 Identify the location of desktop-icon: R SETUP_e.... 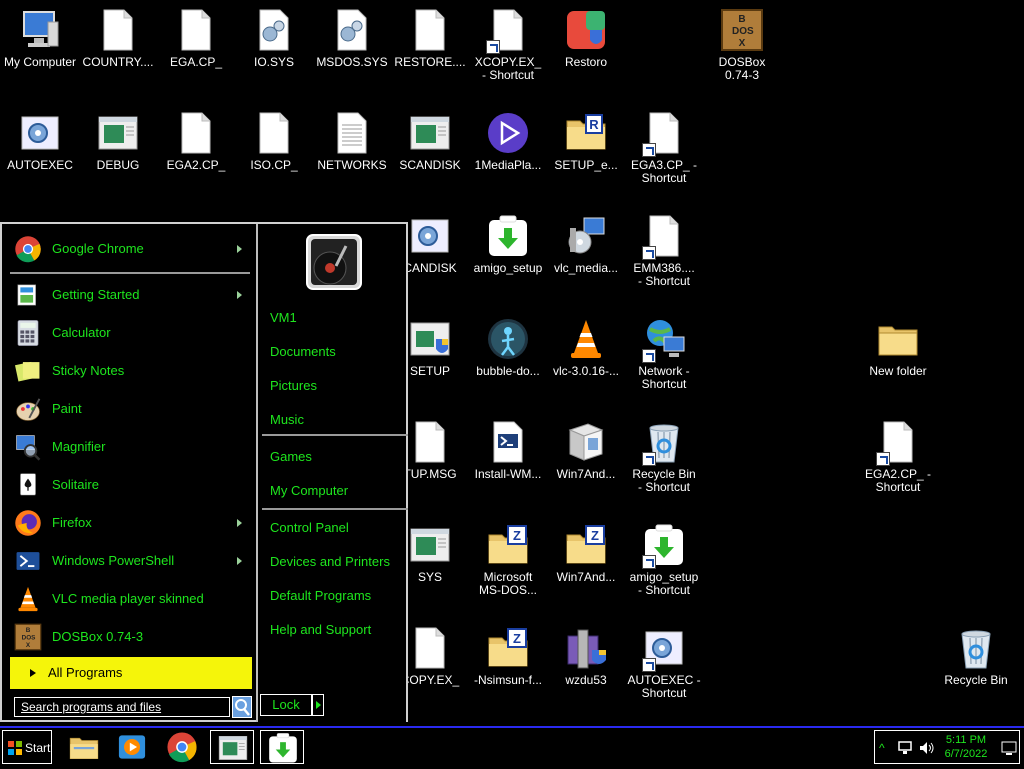
(586, 151).